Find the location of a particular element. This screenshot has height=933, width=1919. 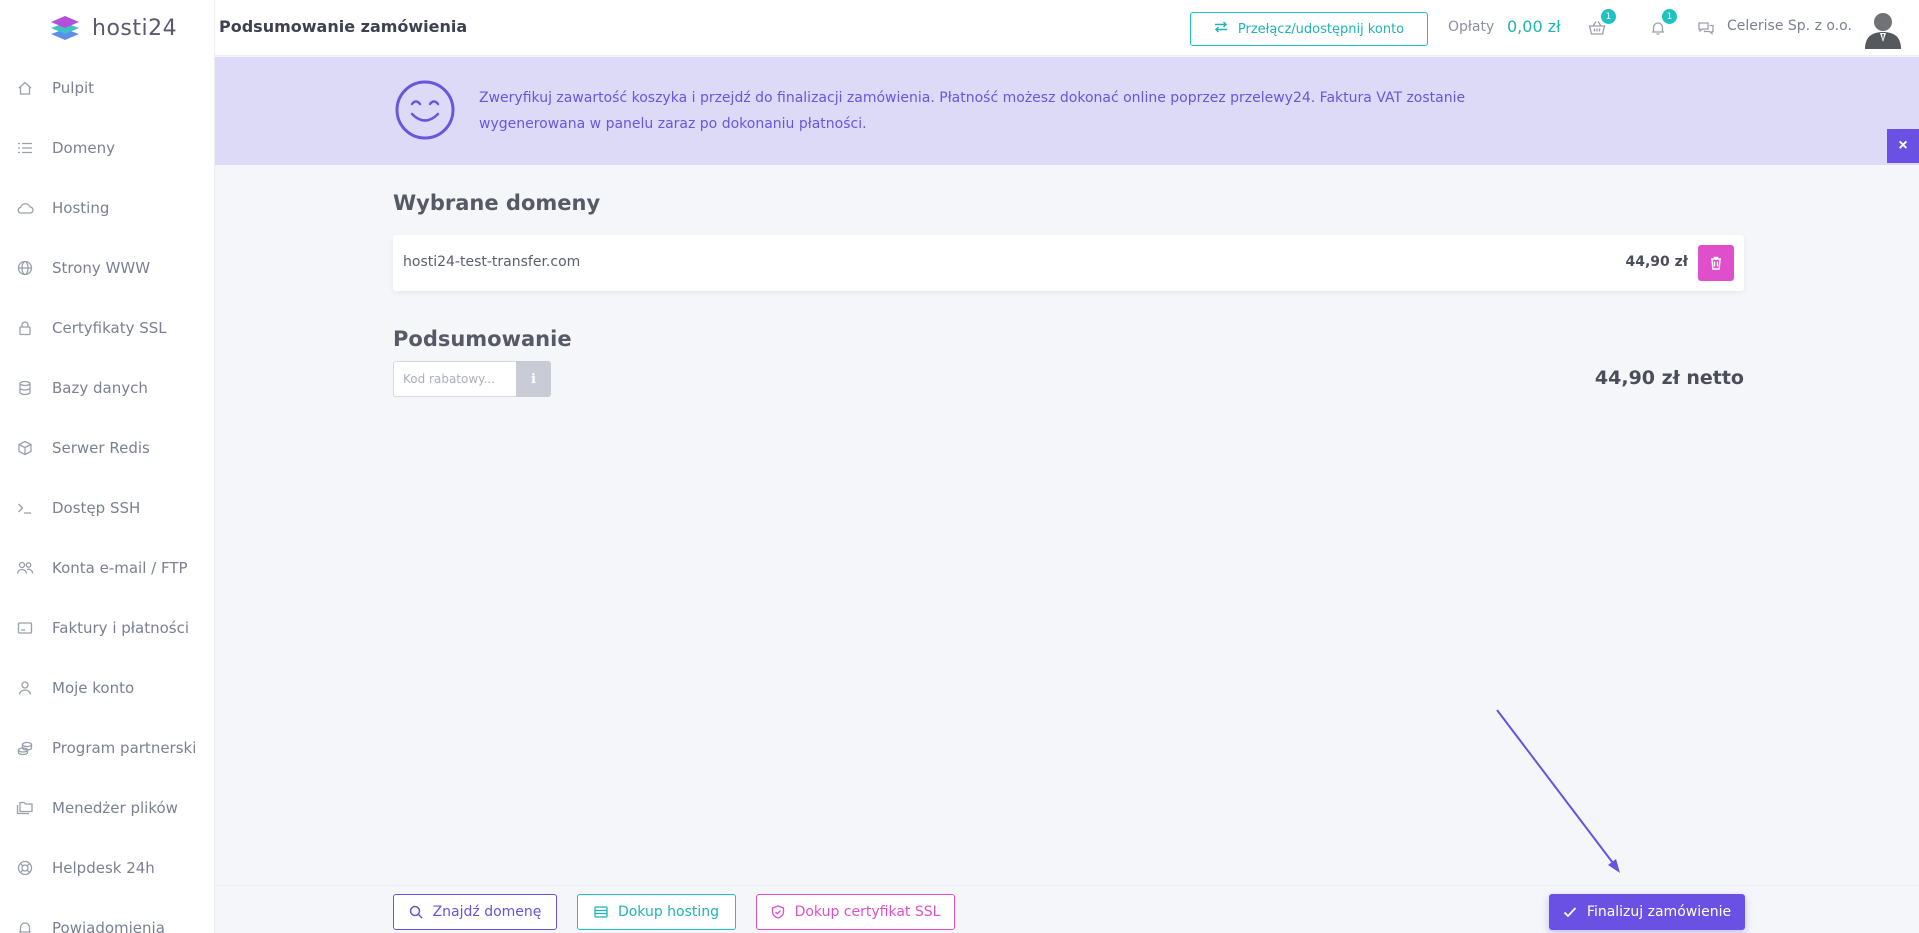

finalize-order-label: Finalizuj zamówienie is located at coordinates (1659, 912).